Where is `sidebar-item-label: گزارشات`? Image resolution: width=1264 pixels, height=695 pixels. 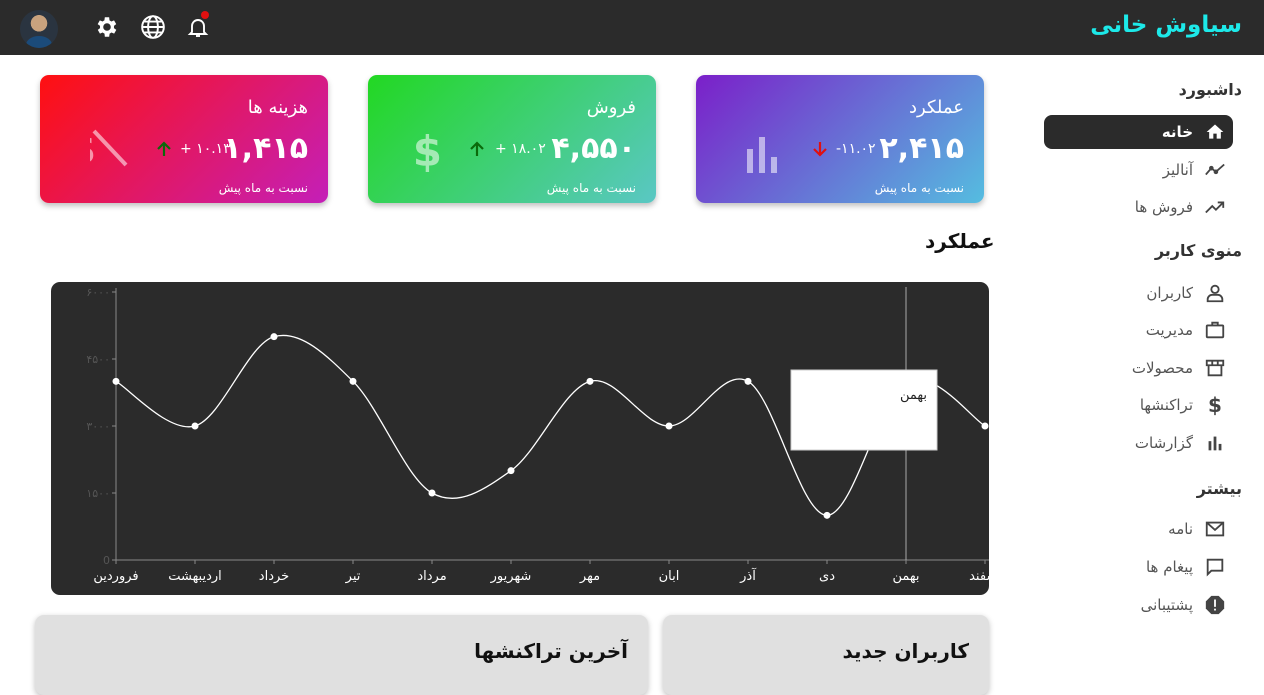 sidebar-item-label: گزارشات is located at coordinates (1163, 443).